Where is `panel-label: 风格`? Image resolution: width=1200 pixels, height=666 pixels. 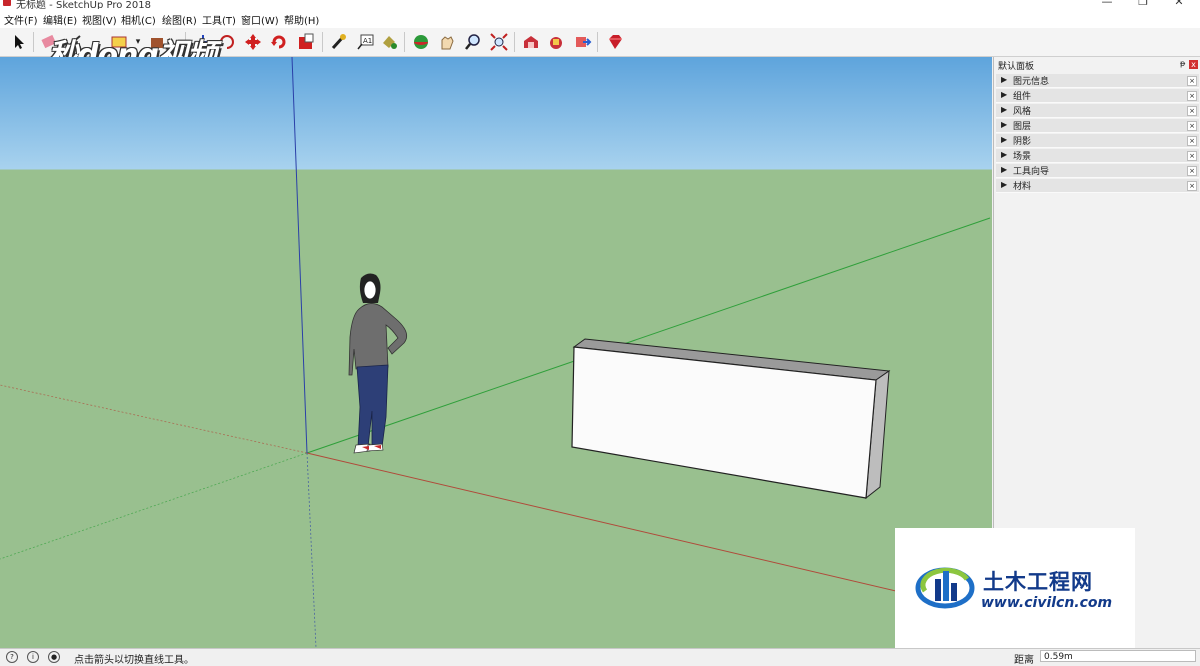
panel-label: 风格 is located at coordinates (1022, 112).